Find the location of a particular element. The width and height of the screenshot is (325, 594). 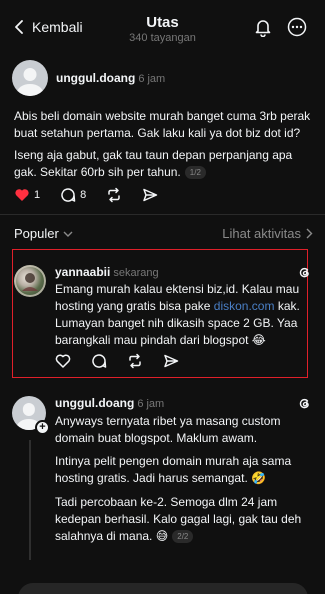

post-author: unggul.doang 6 jam is located at coordinates (110, 78).